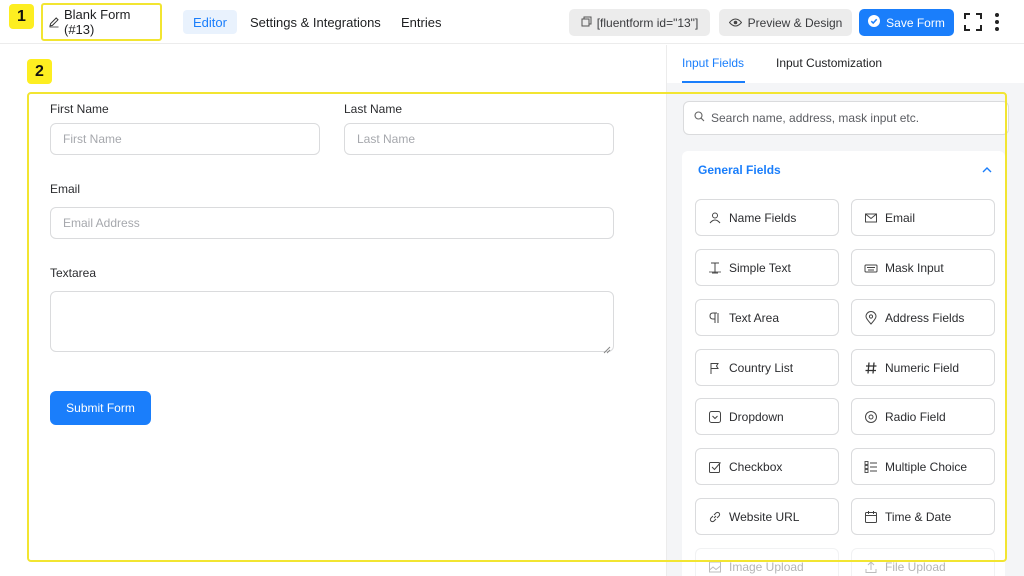  Describe the element at coordinates (100, 408) in the screenshot. I see `submit-form-button: Submit Form` at that location.